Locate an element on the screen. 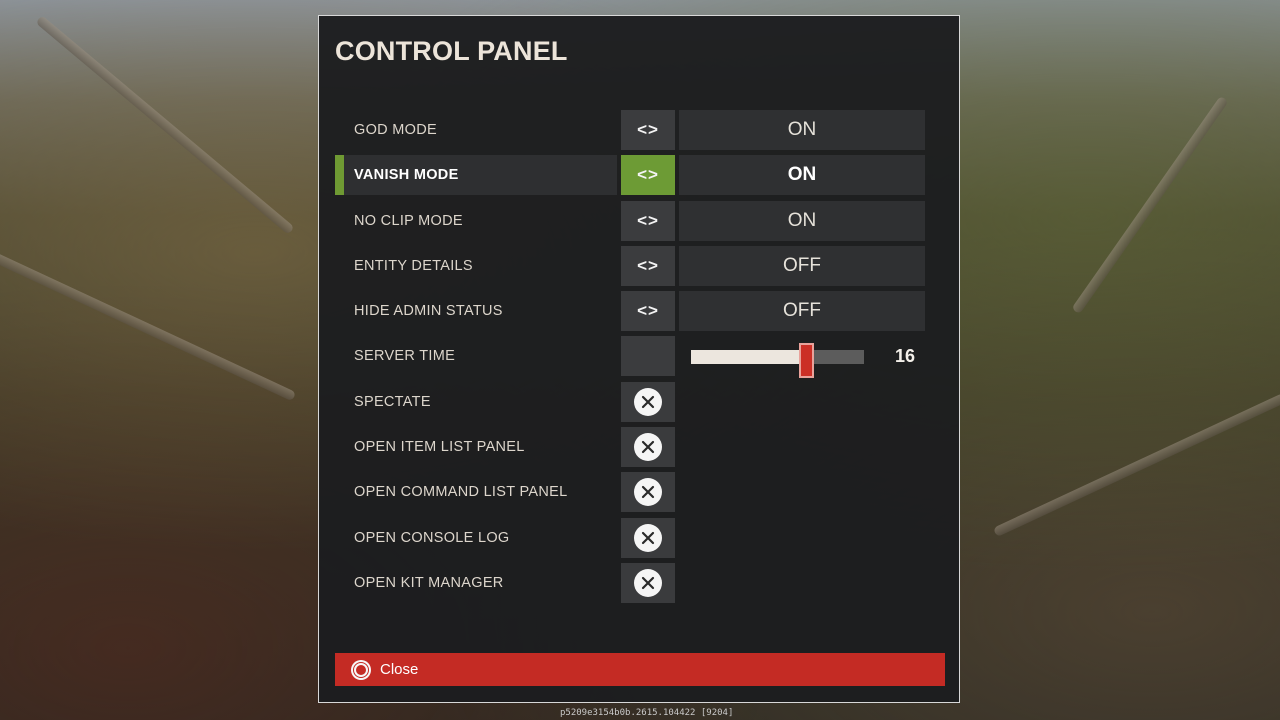 The width and height of the screenshot is (1280, 720). row-label: VANISH MODE is located at coordinates (406, 175).